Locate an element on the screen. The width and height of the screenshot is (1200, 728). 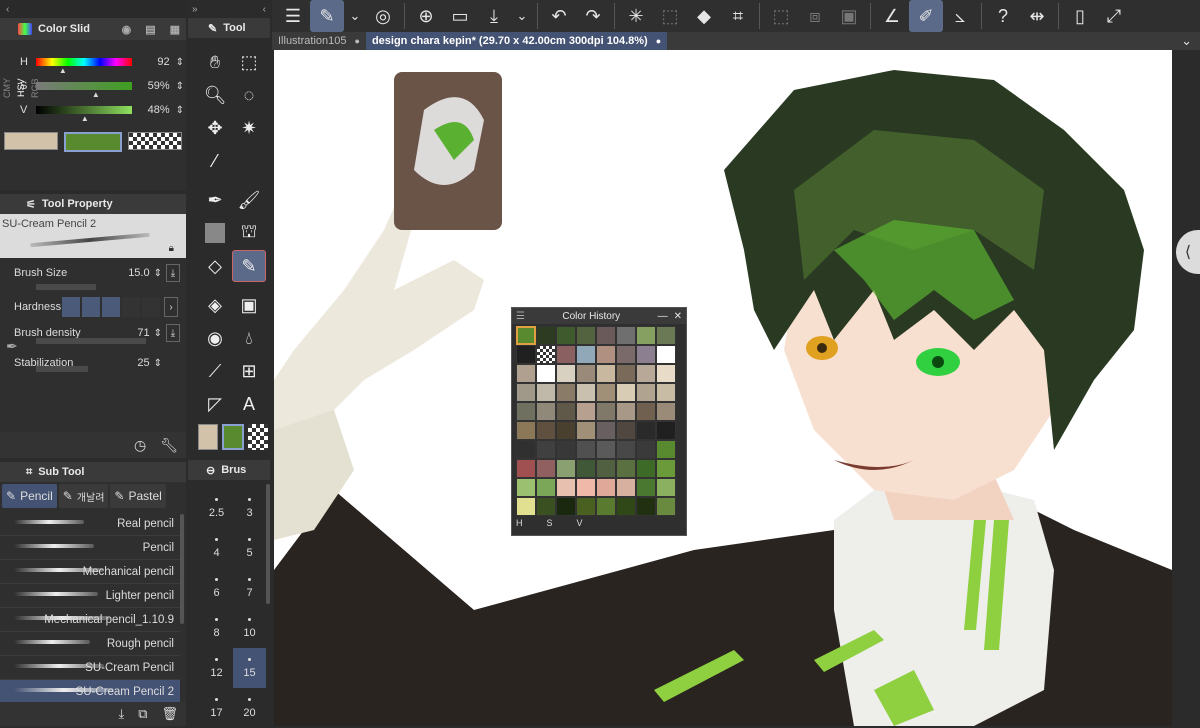
selection-clear-icon: ⬚ is located at coordinates (670, 16).